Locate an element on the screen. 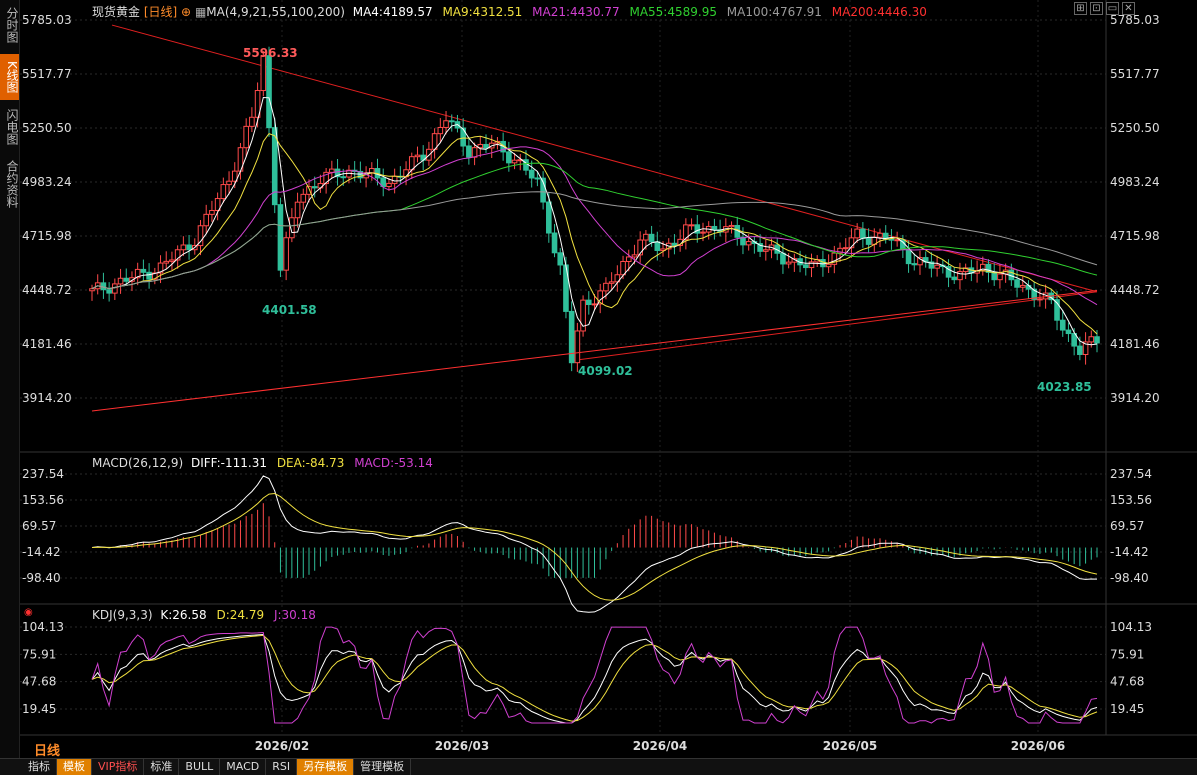 This screenshot has width=1197, height=775. macd-diff: DIFF:-111.31 is located at coordinates (228, 463).